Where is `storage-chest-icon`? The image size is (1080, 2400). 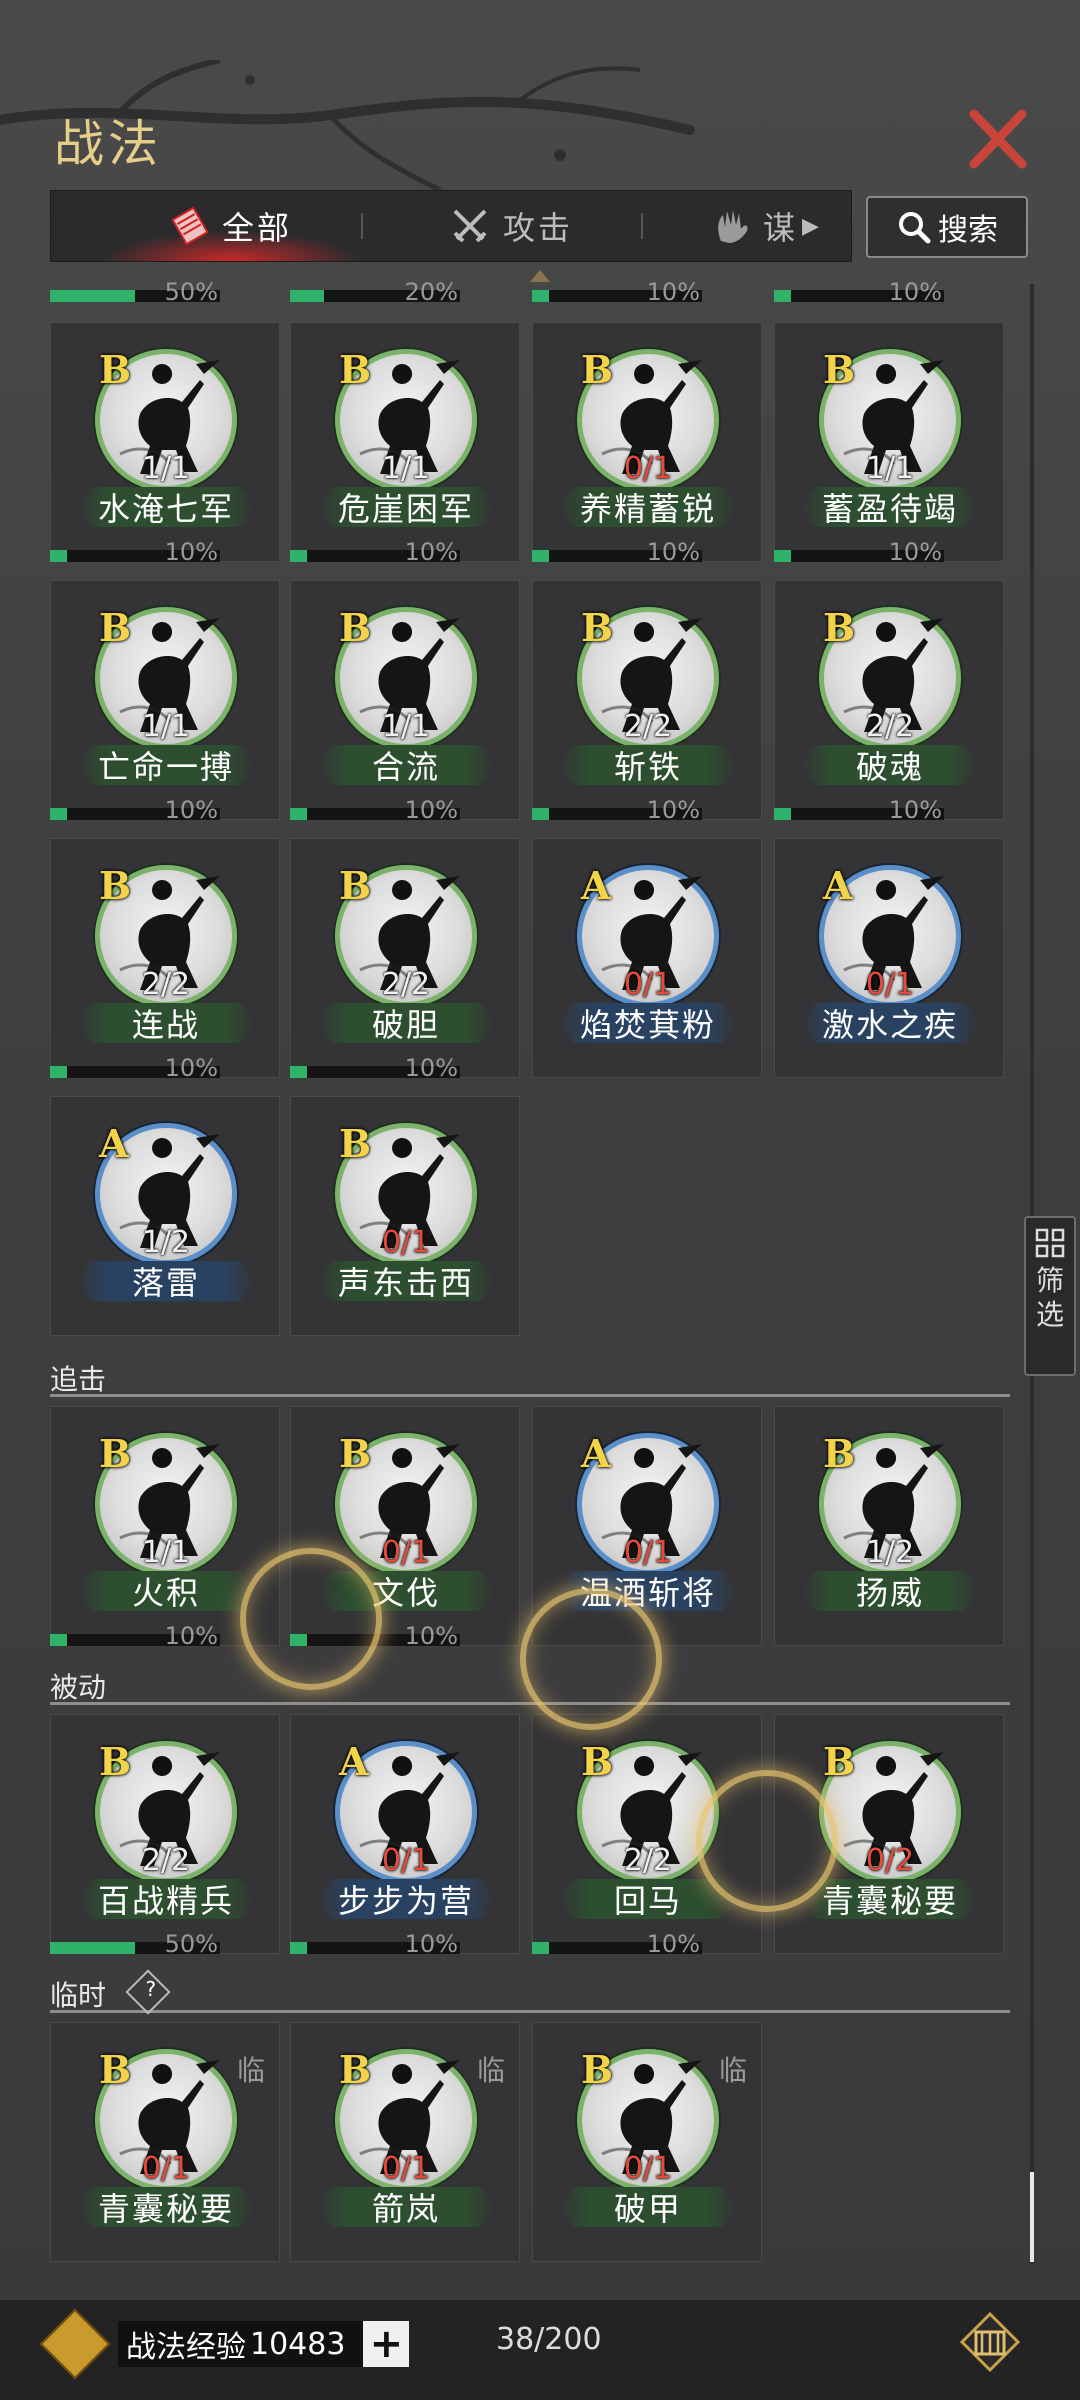 storage-chest-icon is located at coordinates (990, 2342).